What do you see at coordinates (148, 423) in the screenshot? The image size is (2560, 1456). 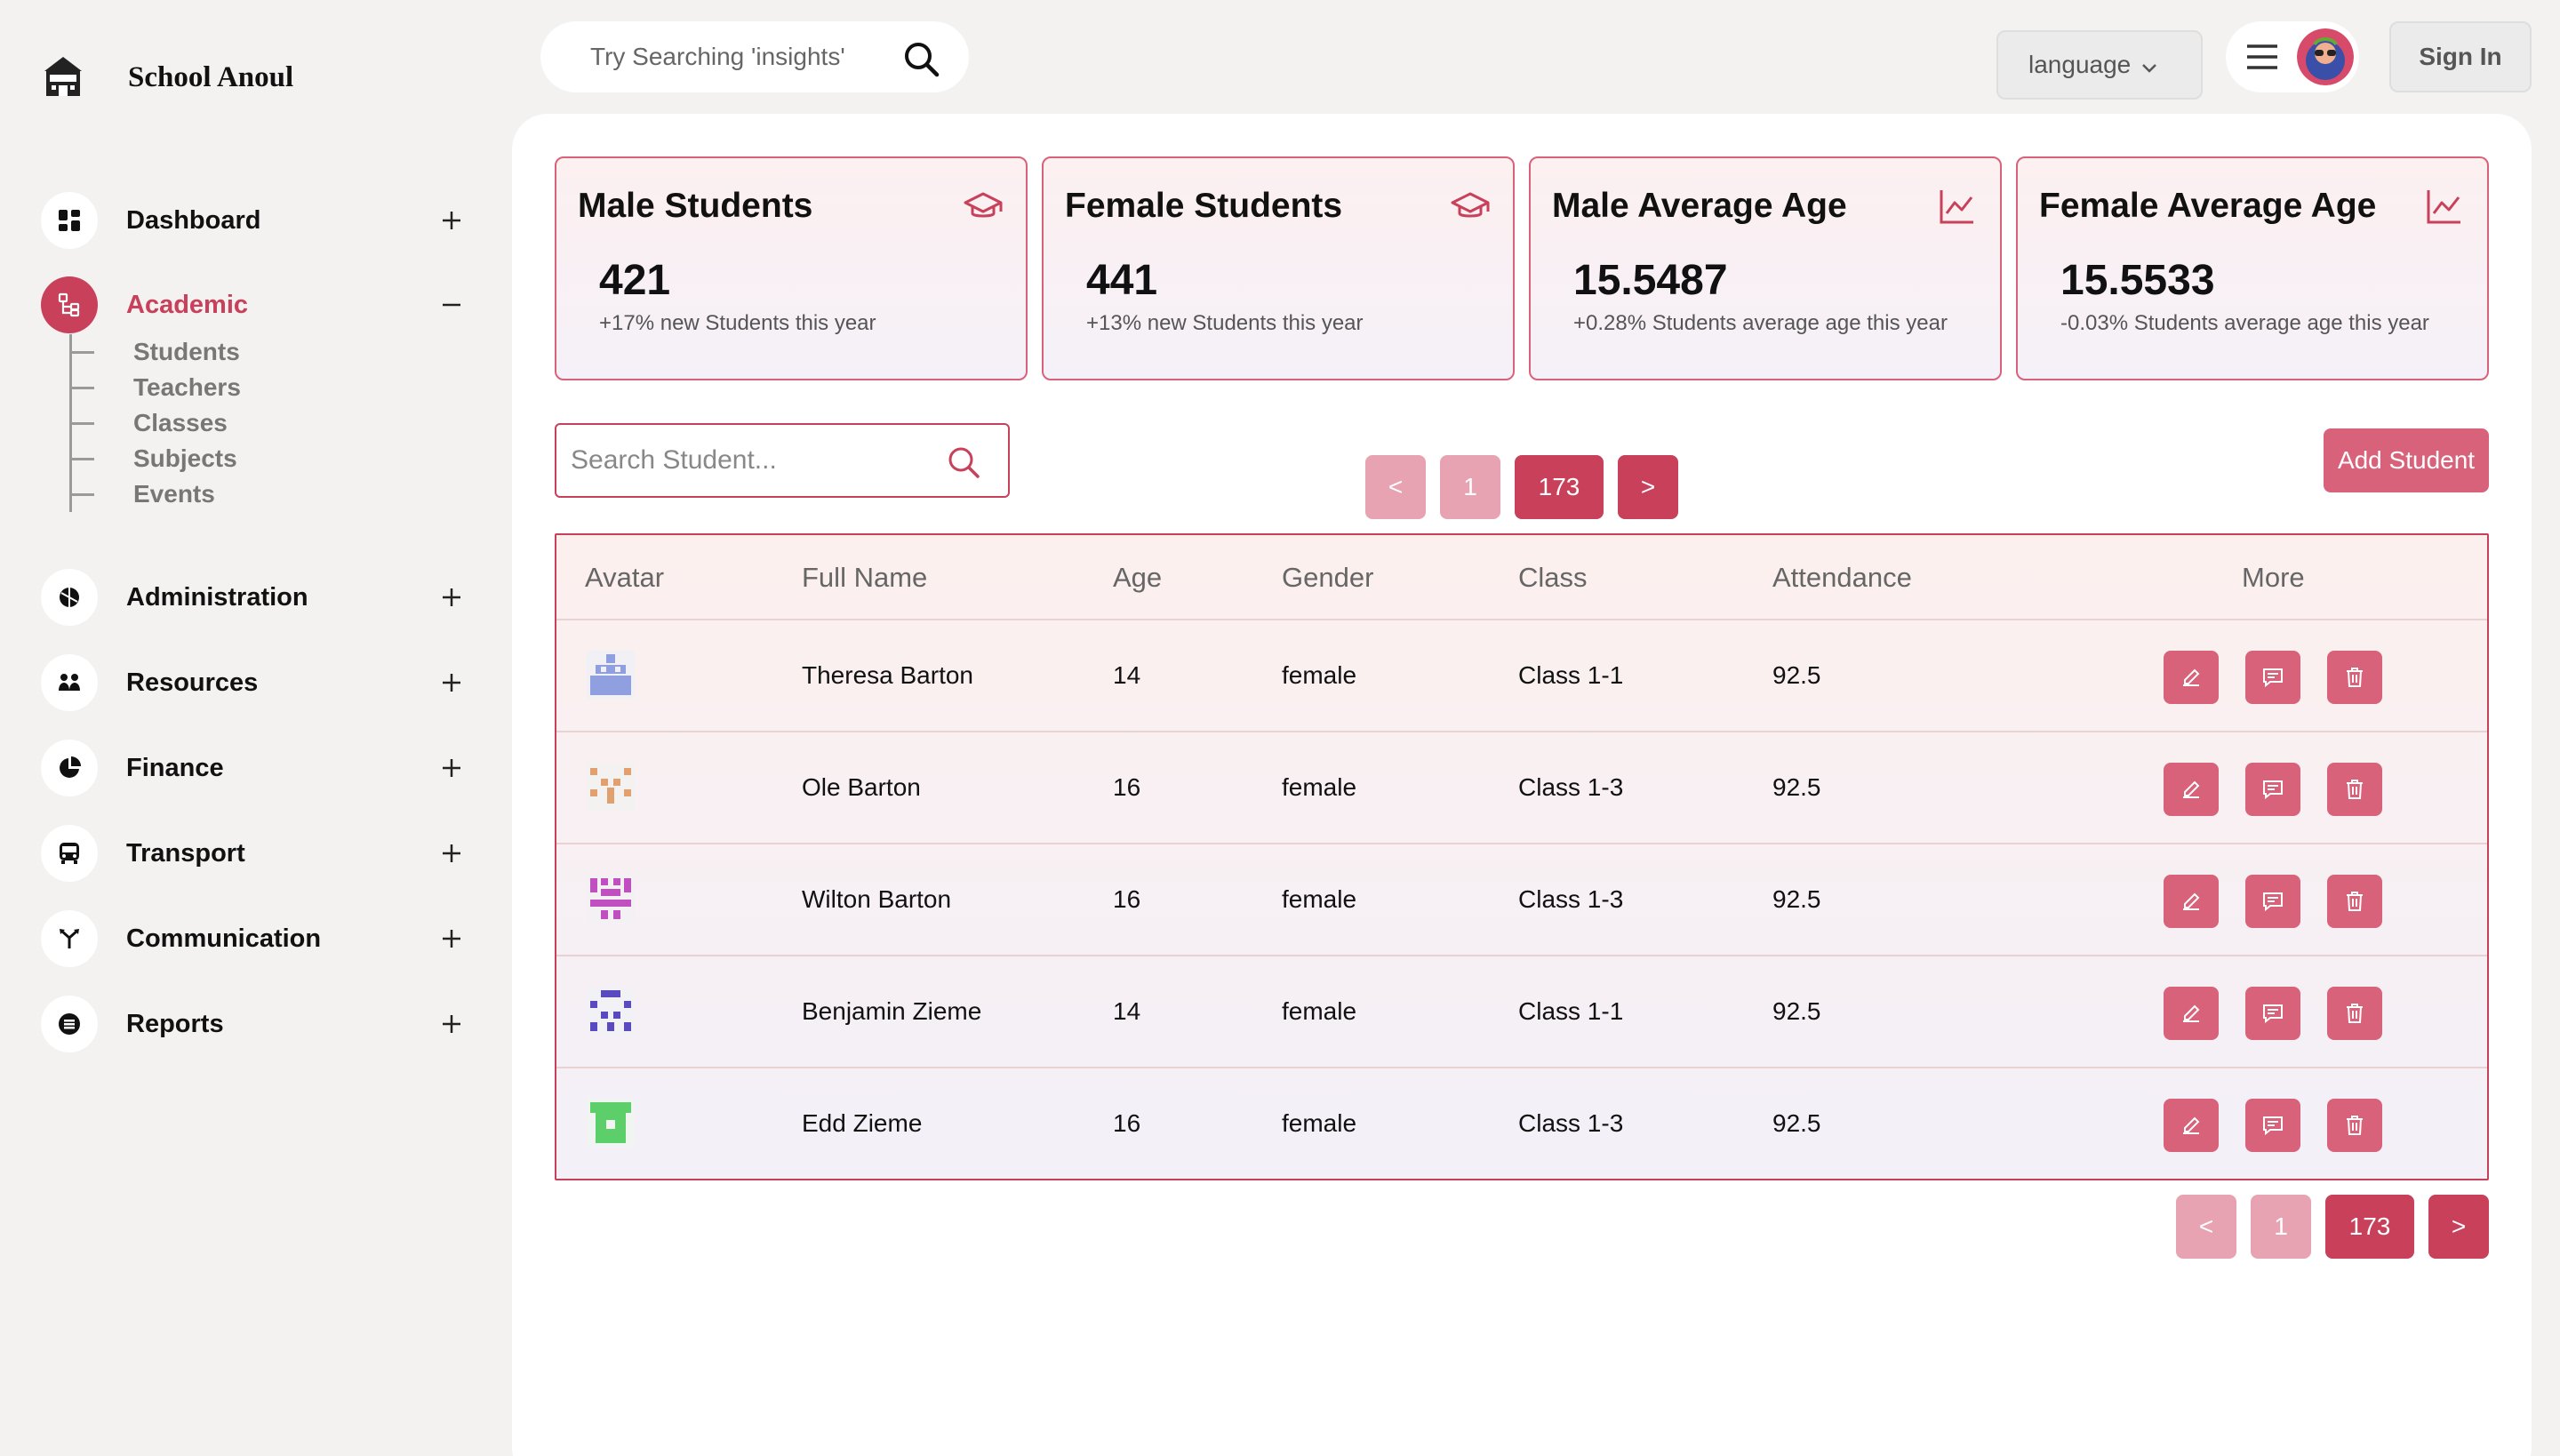 I see `subnav-item-classes: Classes` at bounding box center [148, 423].